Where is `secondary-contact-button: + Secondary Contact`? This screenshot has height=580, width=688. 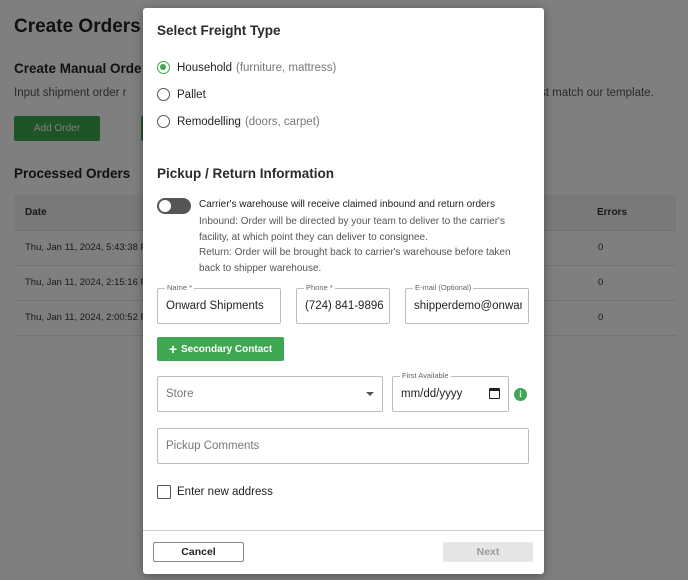
secondary-contact-button: + Secondary Contact is located at coordinates (220, 349).